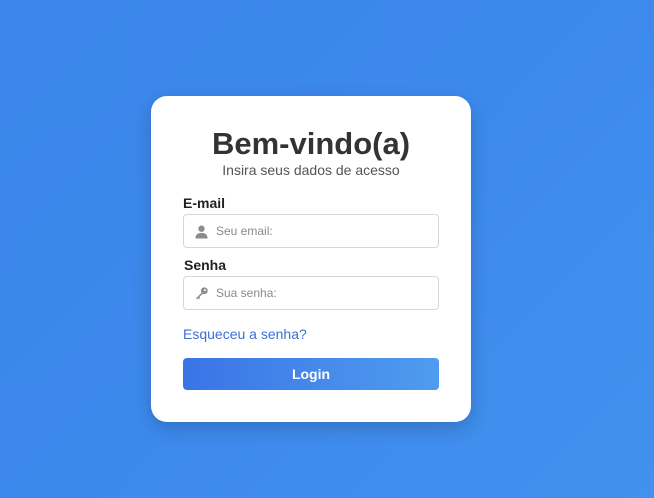 The image size is (654, 498). What do you see at coordinates (205, 265) in the screenshot?
I see `password-label: Senha` at bounding box center [205, 265].